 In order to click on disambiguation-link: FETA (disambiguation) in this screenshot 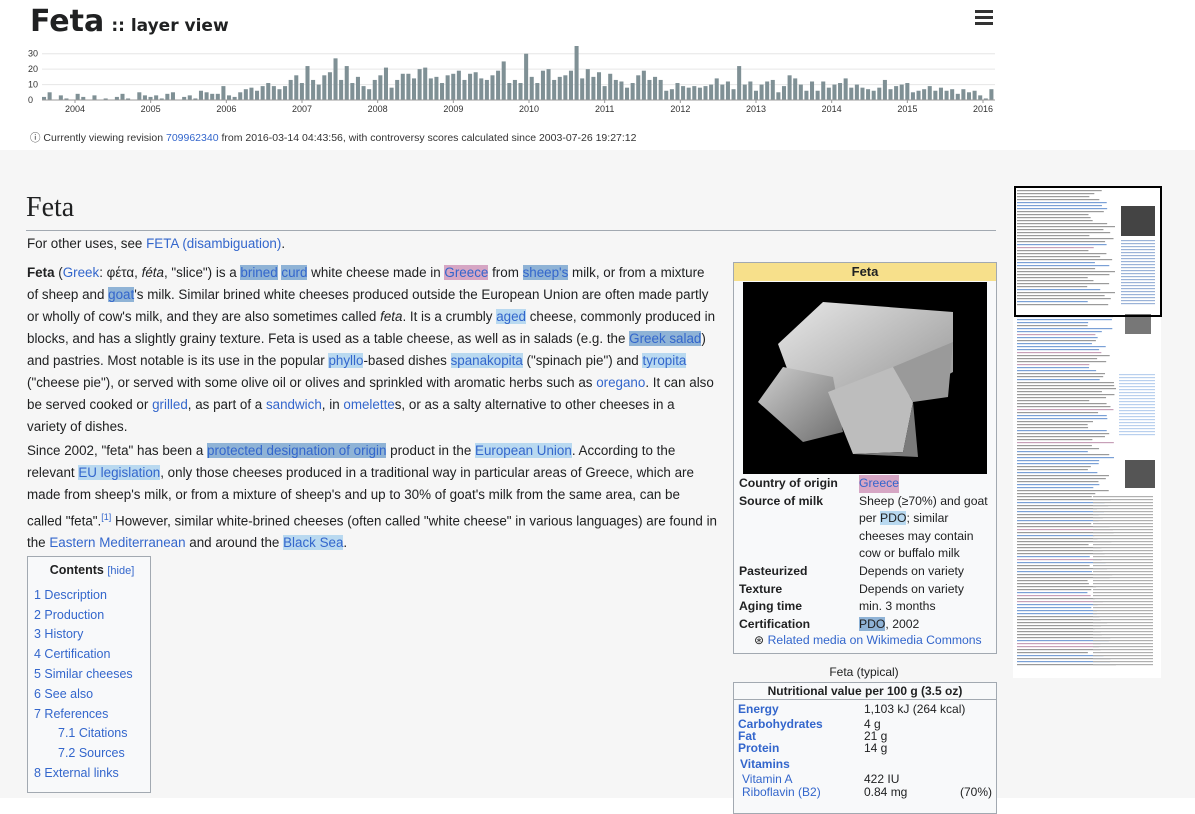, I will do `click(213, 243)`.